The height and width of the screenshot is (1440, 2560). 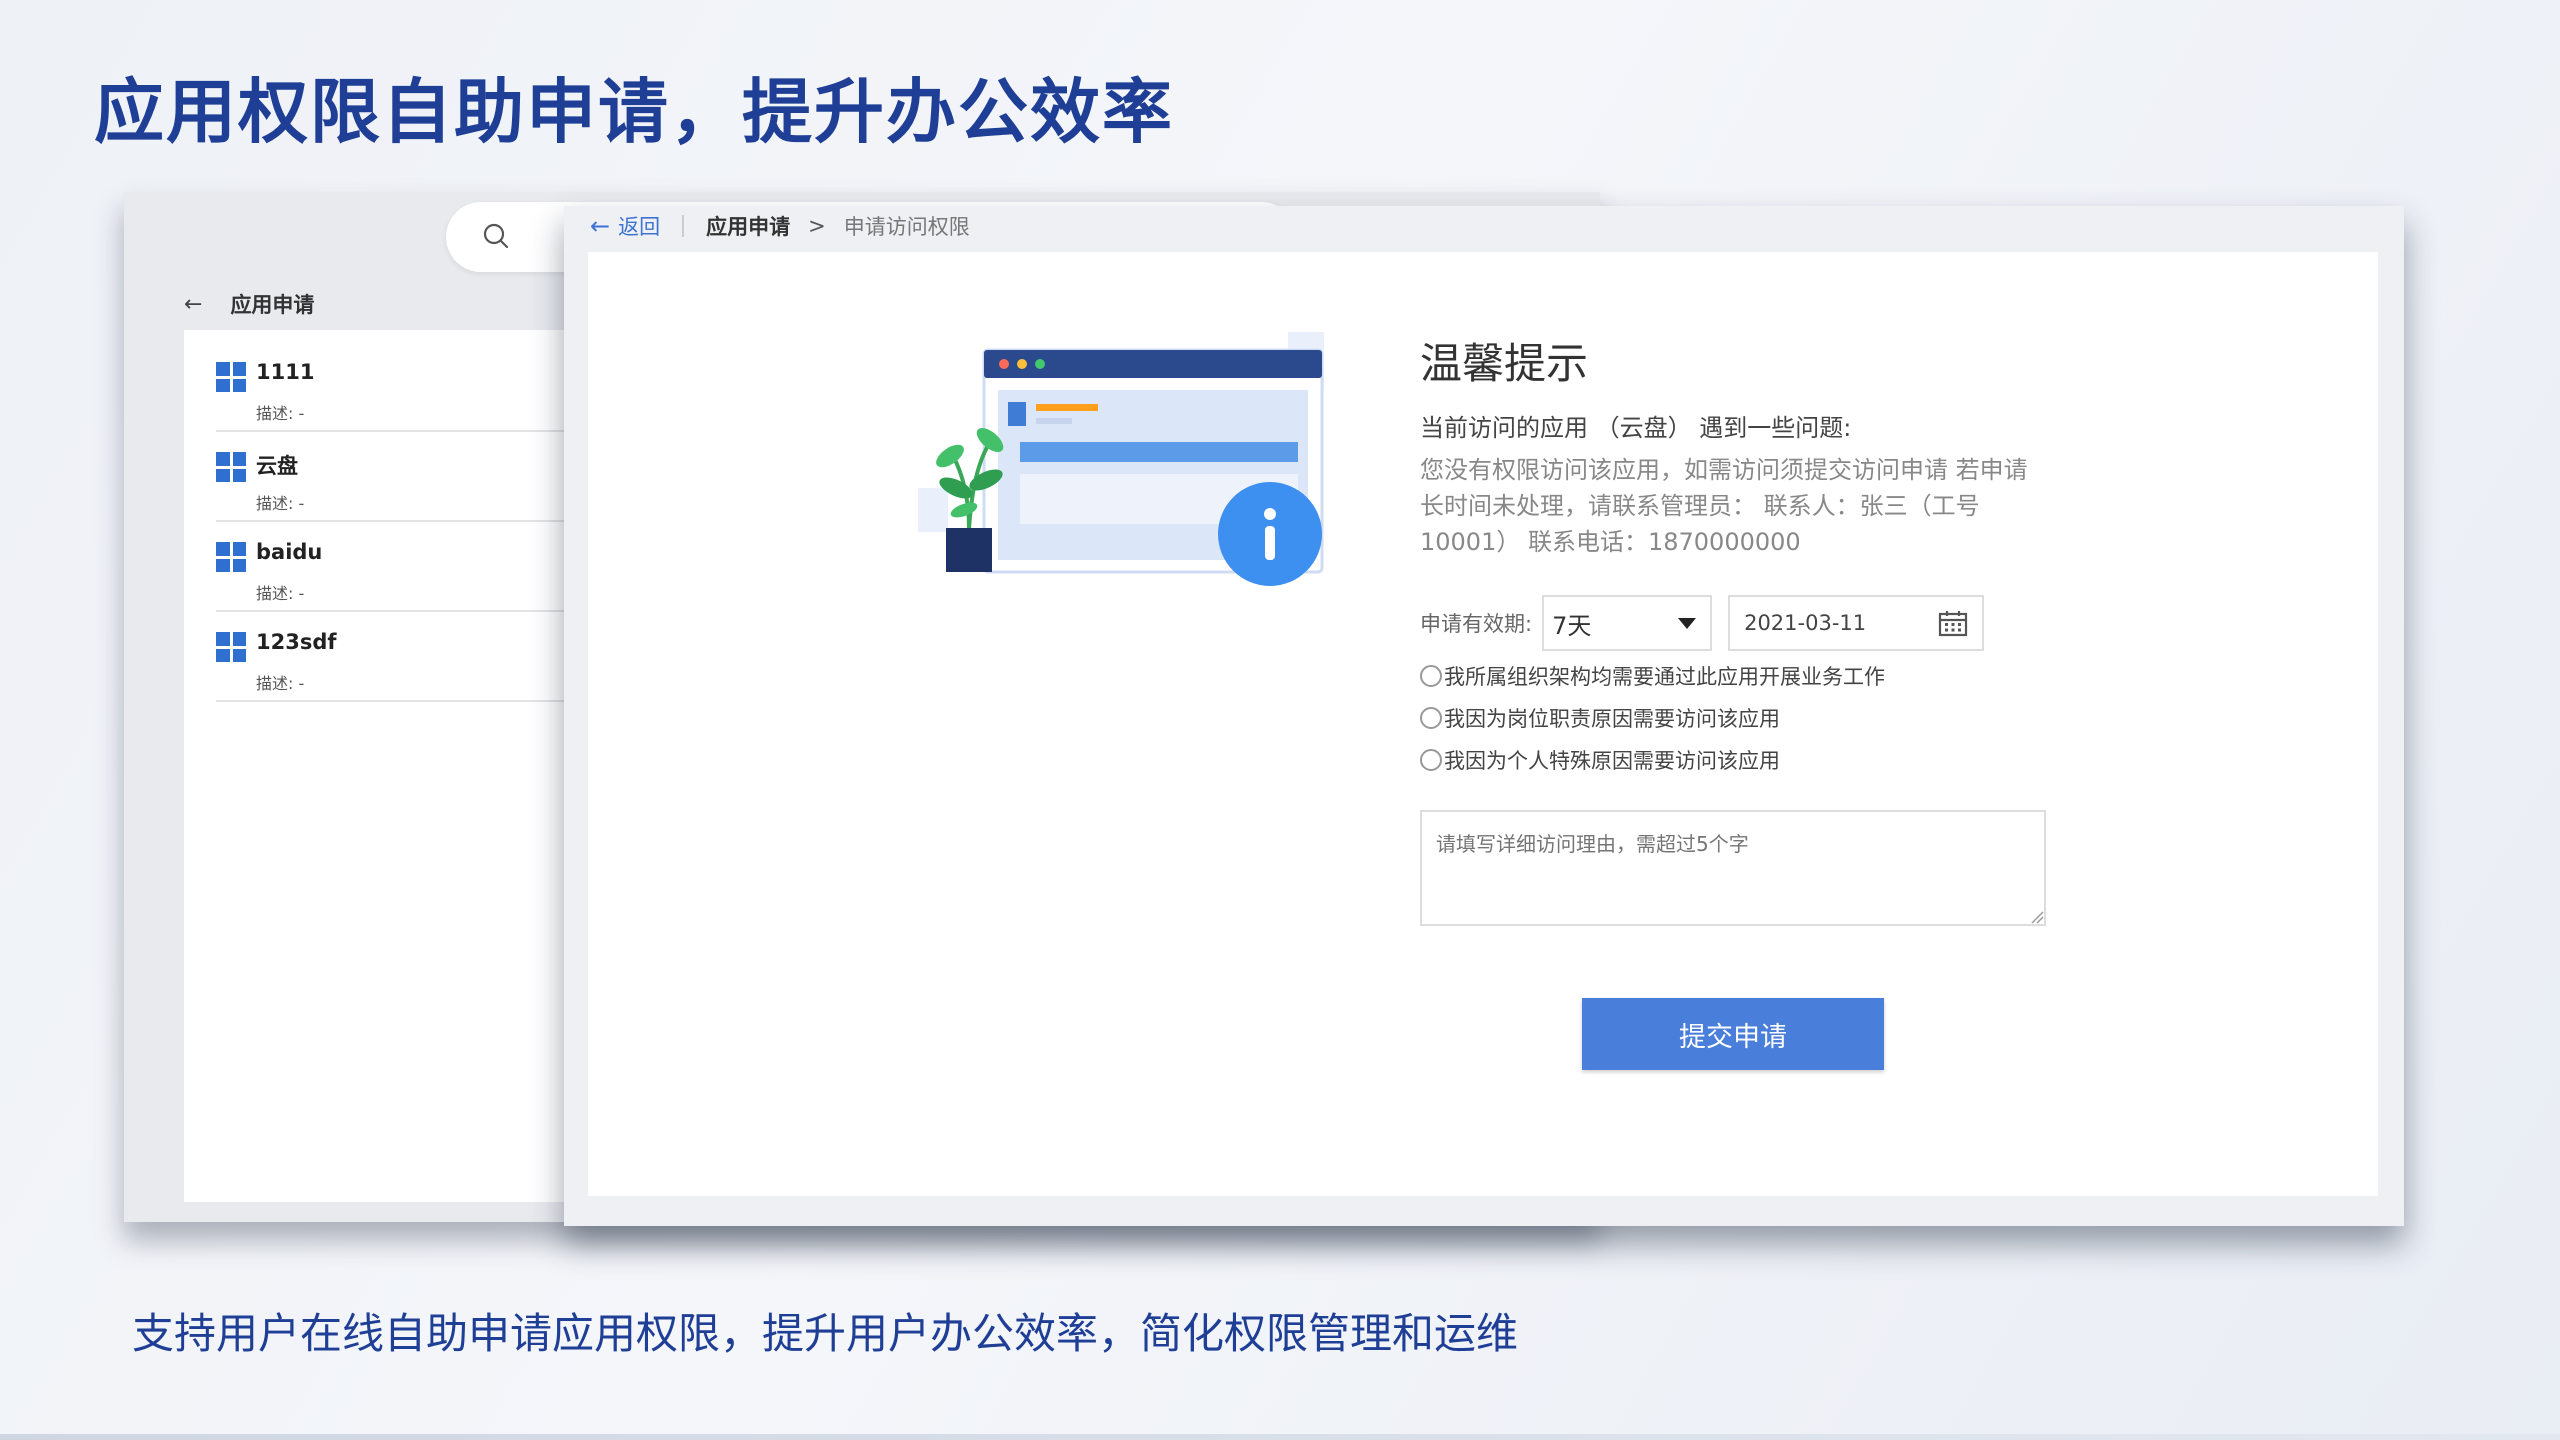 I want to click on app-name: 云盘, so click(x=277, y=466).